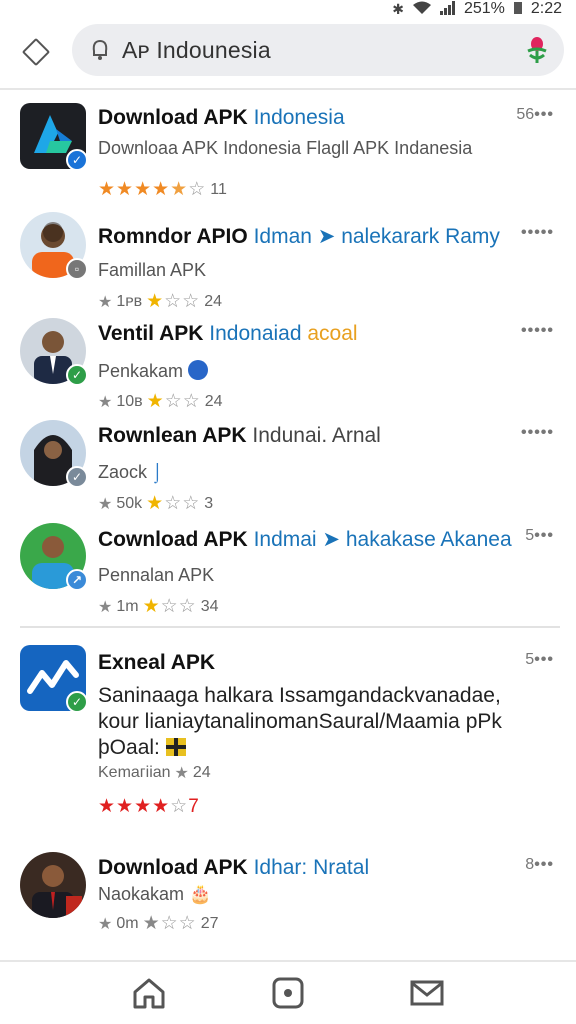  I want to click on more-options: 56•••, so click(535, 115).